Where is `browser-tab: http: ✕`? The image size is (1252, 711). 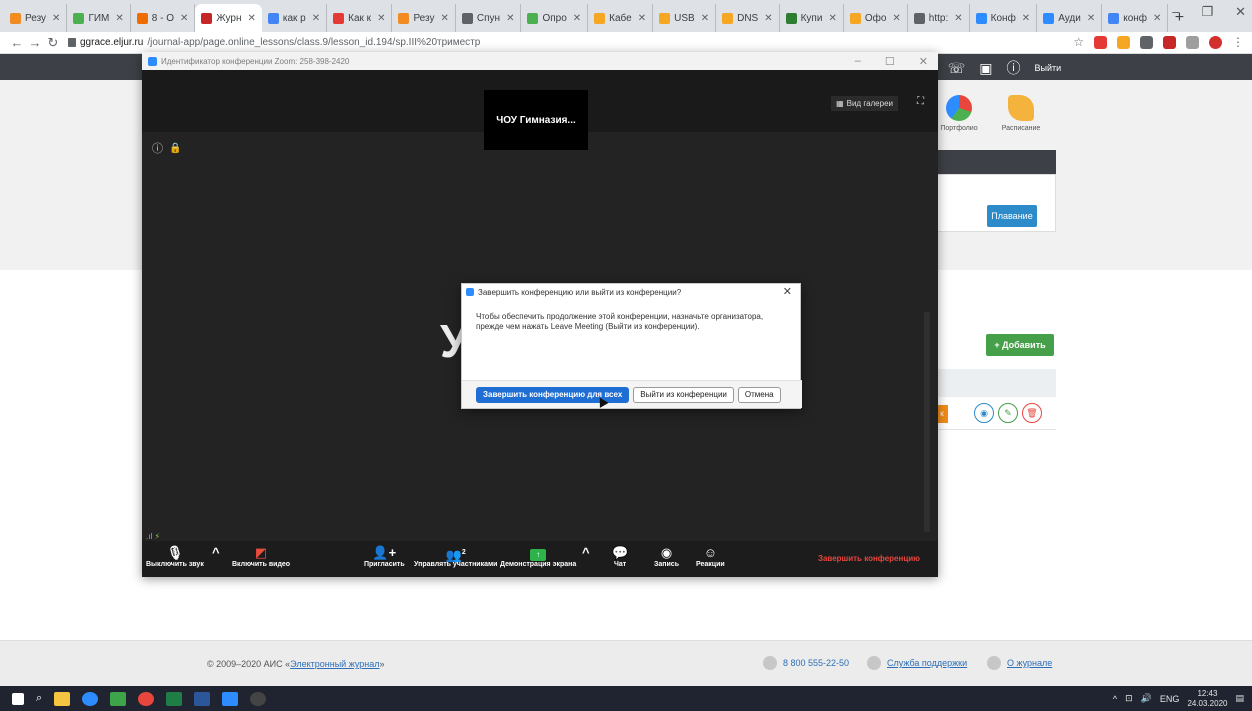
browser-tab: http: ✕ is located at coordinates (939, 18).